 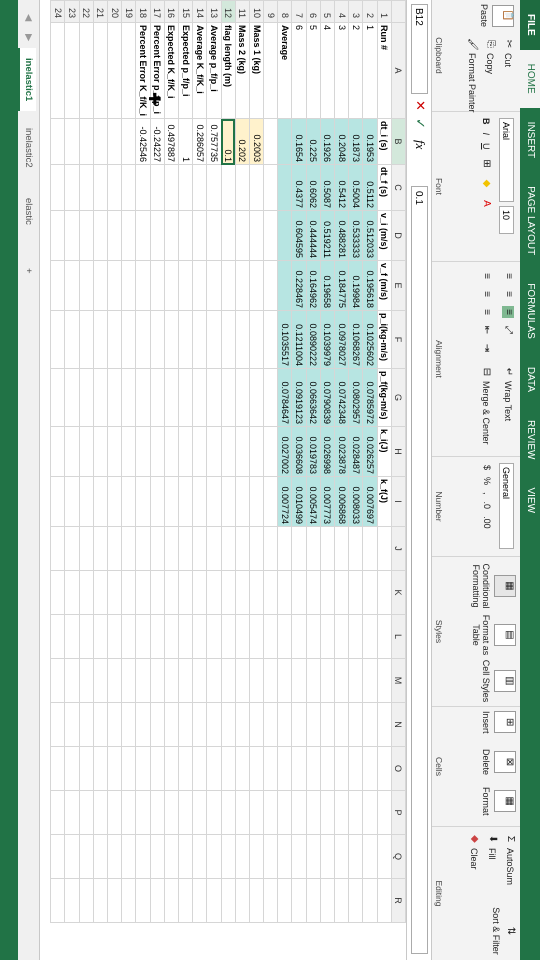 I want to click on cell-r8, so click(x=284, y=900).